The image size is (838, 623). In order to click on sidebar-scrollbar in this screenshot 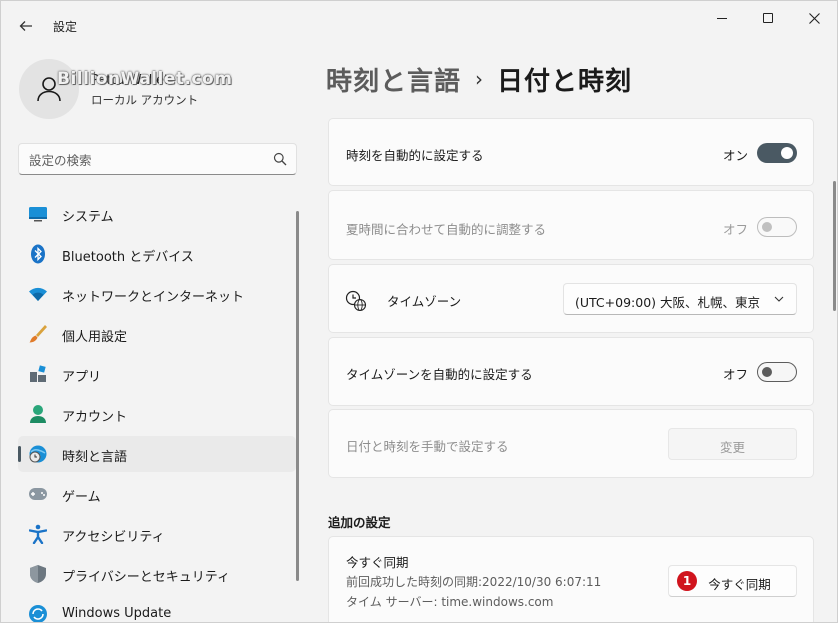, I will do `click(297, 396)`.